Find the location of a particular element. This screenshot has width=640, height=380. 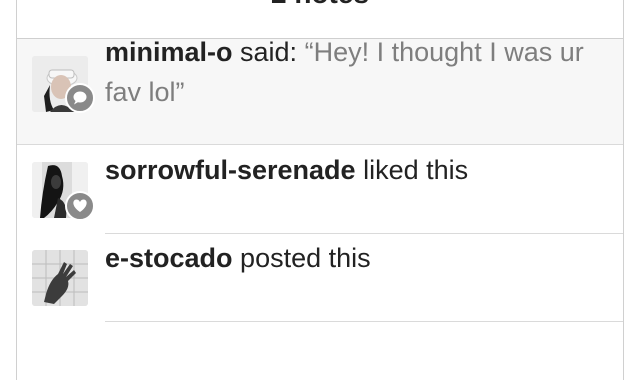

note-action: posted this is located at coordinates (305, 258).